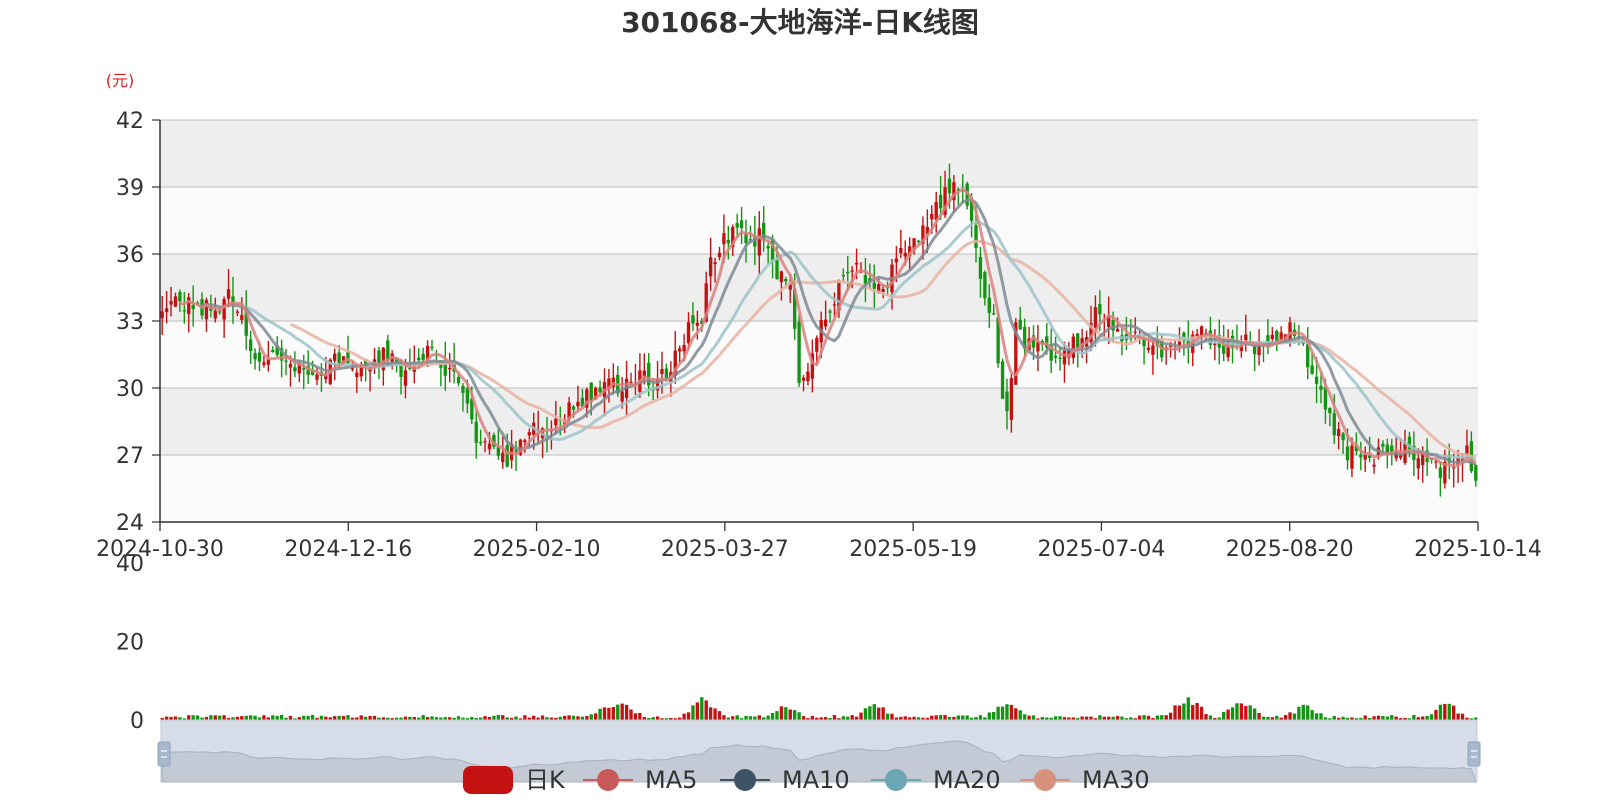 This screenshot has height=800, width=1600. Describe the element at coordinates (1474, 754) in the screenshot. I see `datazoom-right-handle` at that location.